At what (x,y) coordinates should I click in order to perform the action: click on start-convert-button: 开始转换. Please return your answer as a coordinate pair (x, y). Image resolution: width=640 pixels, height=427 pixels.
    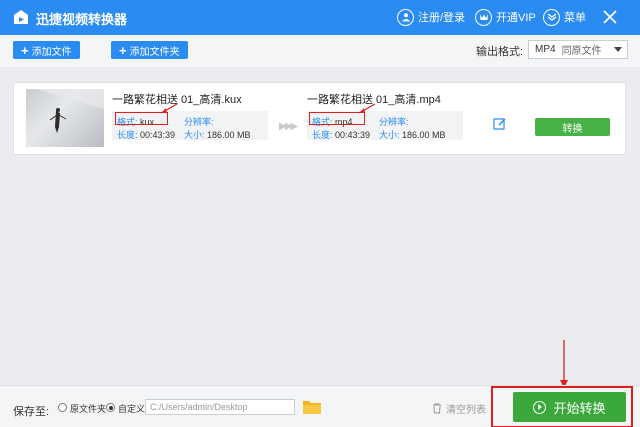
    Looking at the image, I should click on (569, 407).